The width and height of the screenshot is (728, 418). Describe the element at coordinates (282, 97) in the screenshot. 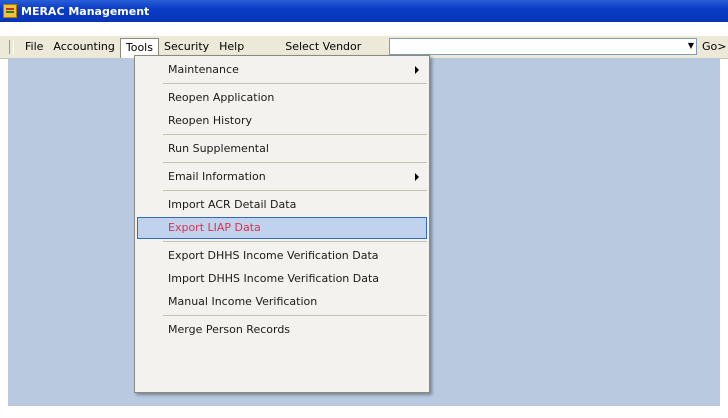

I see `menu-item-reopen-application: Reopen Application` at that location.